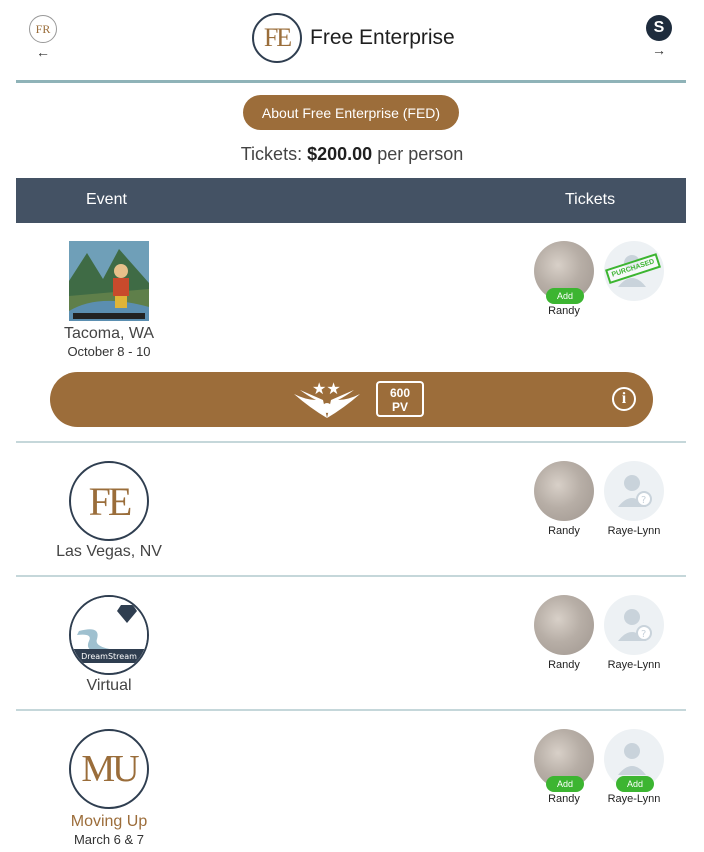  What do you see at coordinates (340, 154) in the screenshot?
I see `ticket-price: $200.00` at bounding box center [340, 154].